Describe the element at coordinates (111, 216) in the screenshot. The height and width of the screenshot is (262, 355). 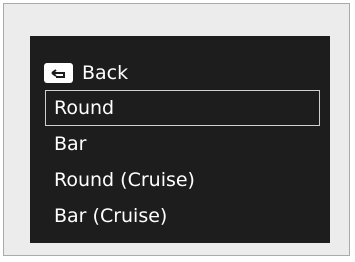
I see `menu-item-label: Bar (Cruise)` at that location.